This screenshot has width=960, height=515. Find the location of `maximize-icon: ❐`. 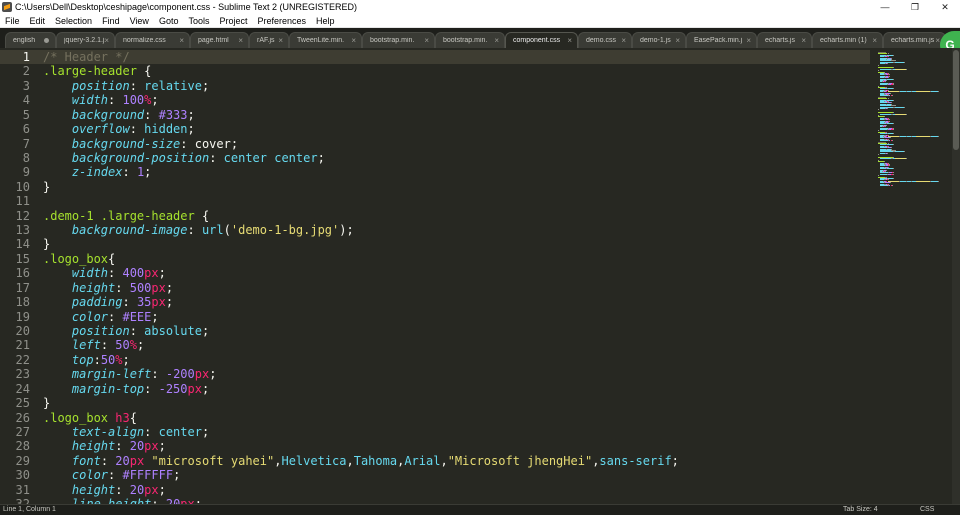

maximize-icon: ❐ is located at coordinates (915, 7).